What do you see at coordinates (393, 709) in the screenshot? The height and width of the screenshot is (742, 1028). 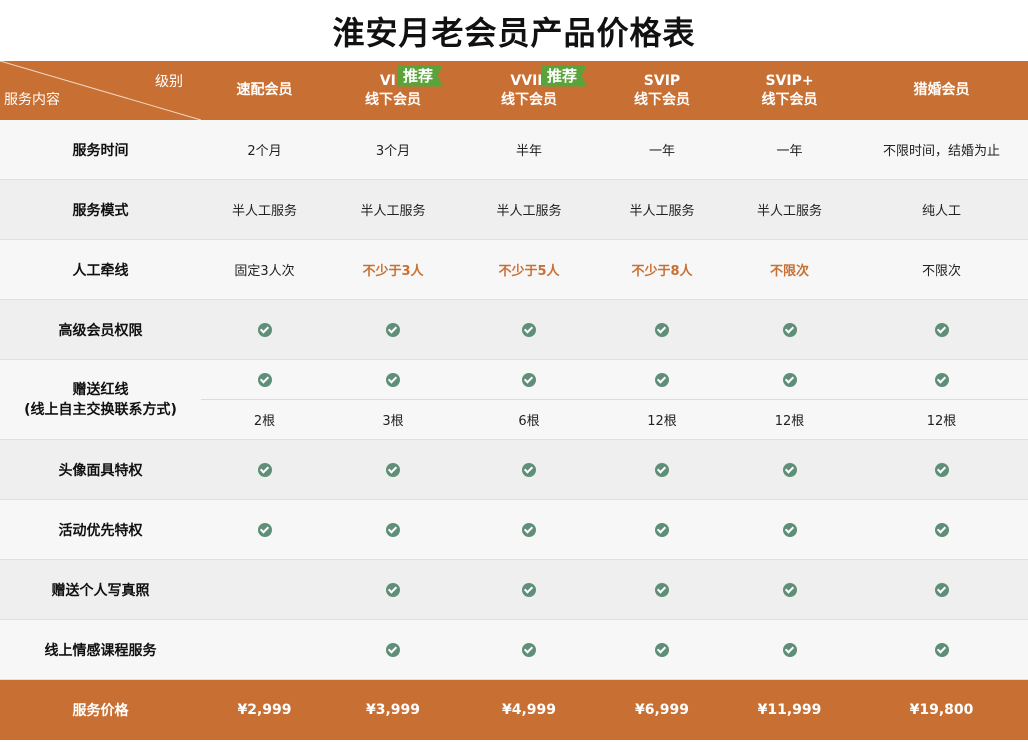 I see `price-value: ¥3,999` at bounding box center [393, 709].